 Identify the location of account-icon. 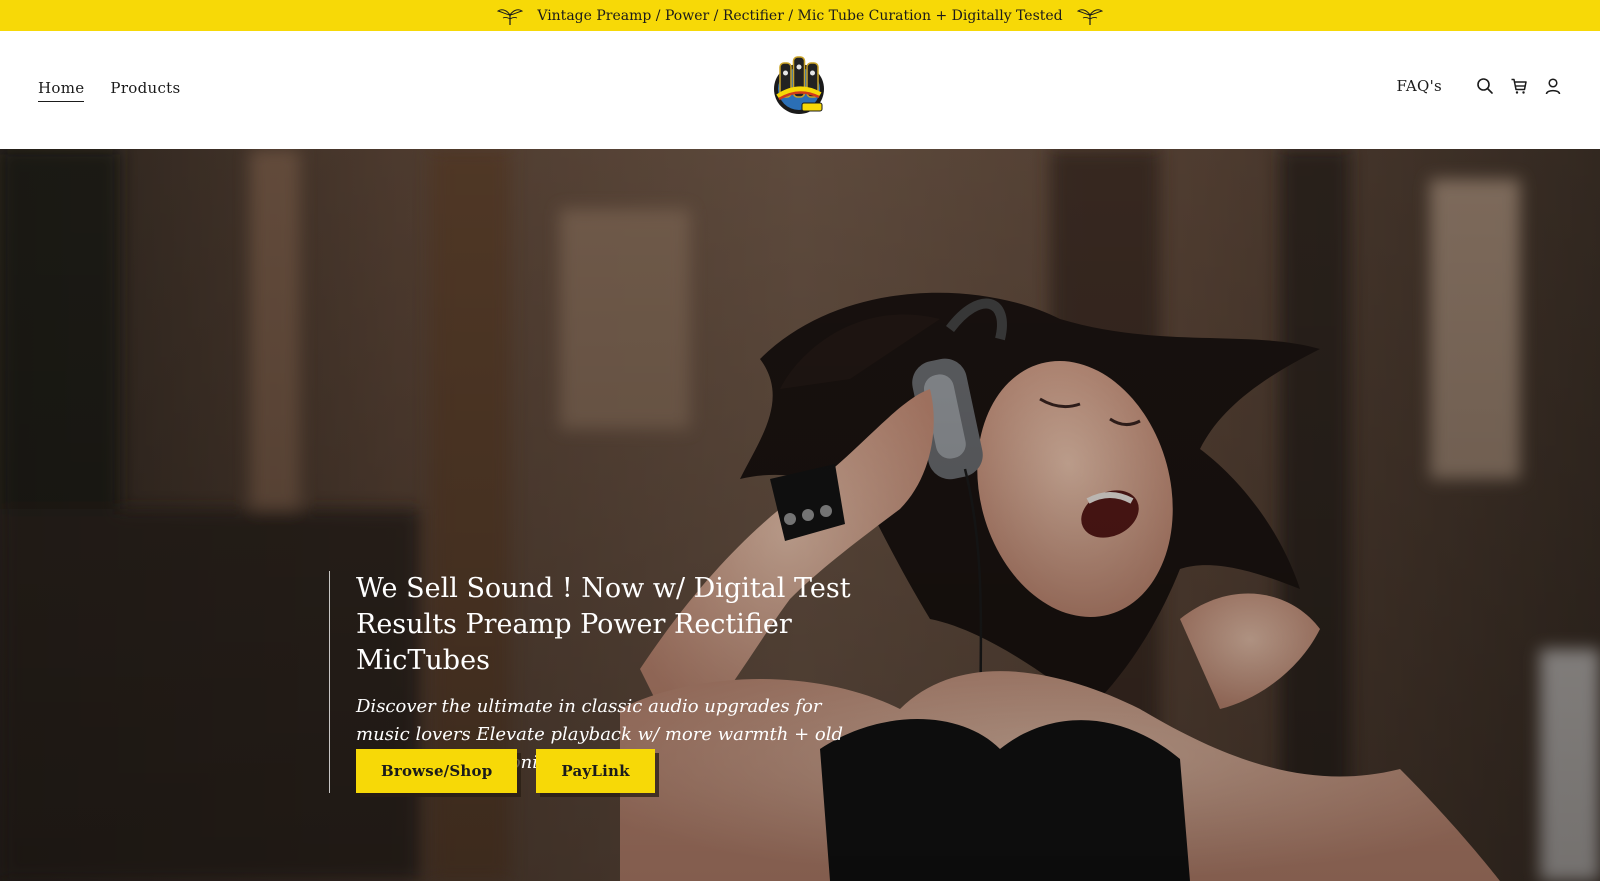
(1553, 86).